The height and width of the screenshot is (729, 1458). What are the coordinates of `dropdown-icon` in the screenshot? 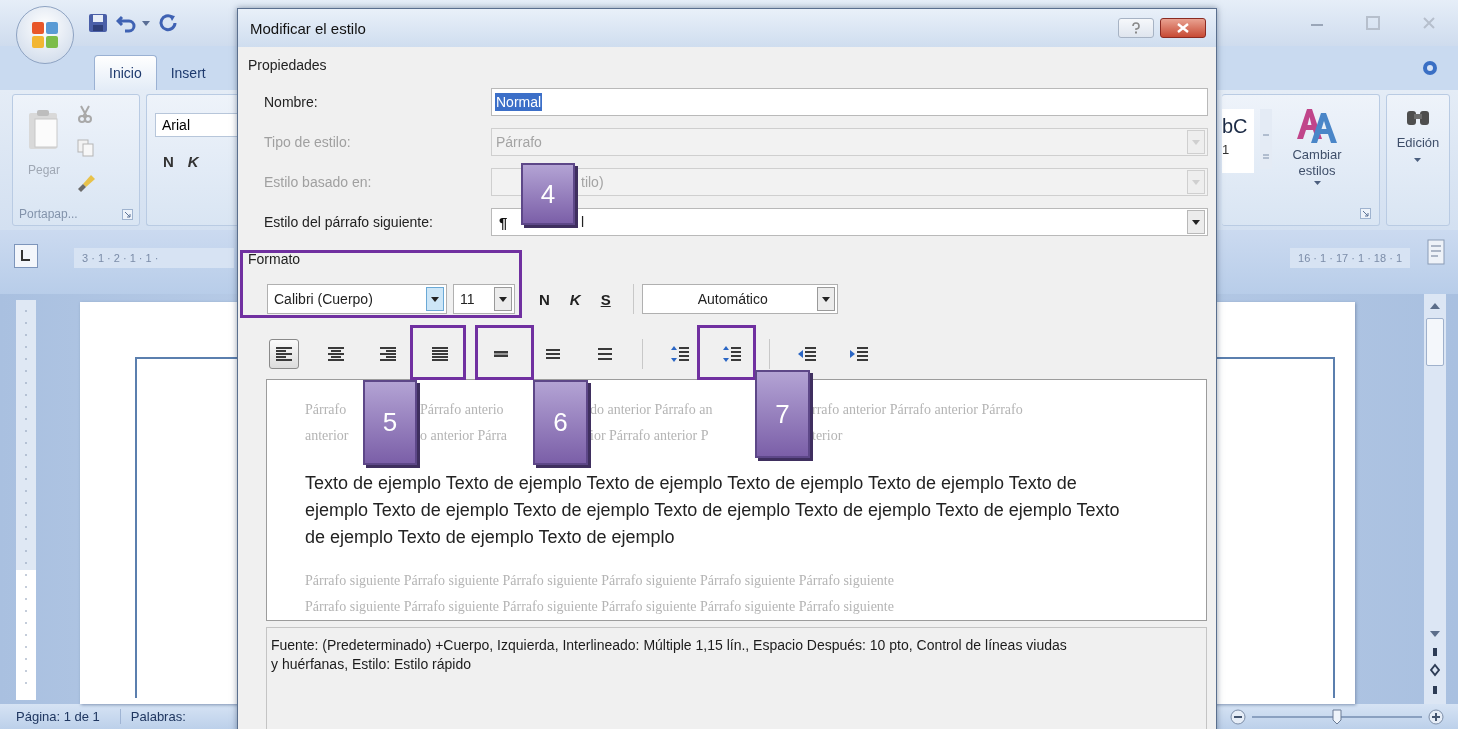 It's located at (146, 23).